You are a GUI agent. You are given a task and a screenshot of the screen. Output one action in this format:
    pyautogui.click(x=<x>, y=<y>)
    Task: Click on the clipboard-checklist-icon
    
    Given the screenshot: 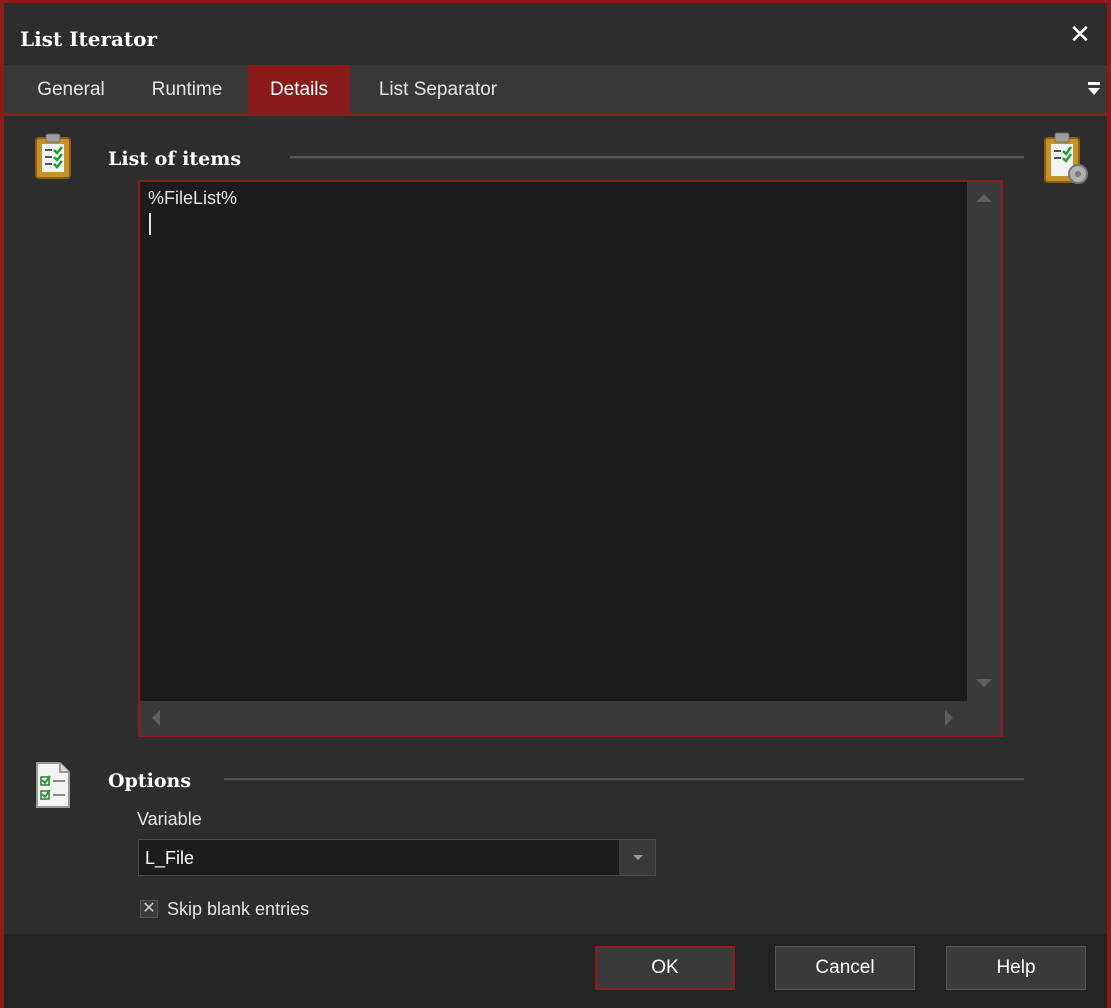 What is the action you would take?
    pyautogui.click(x=53, y=156)
    